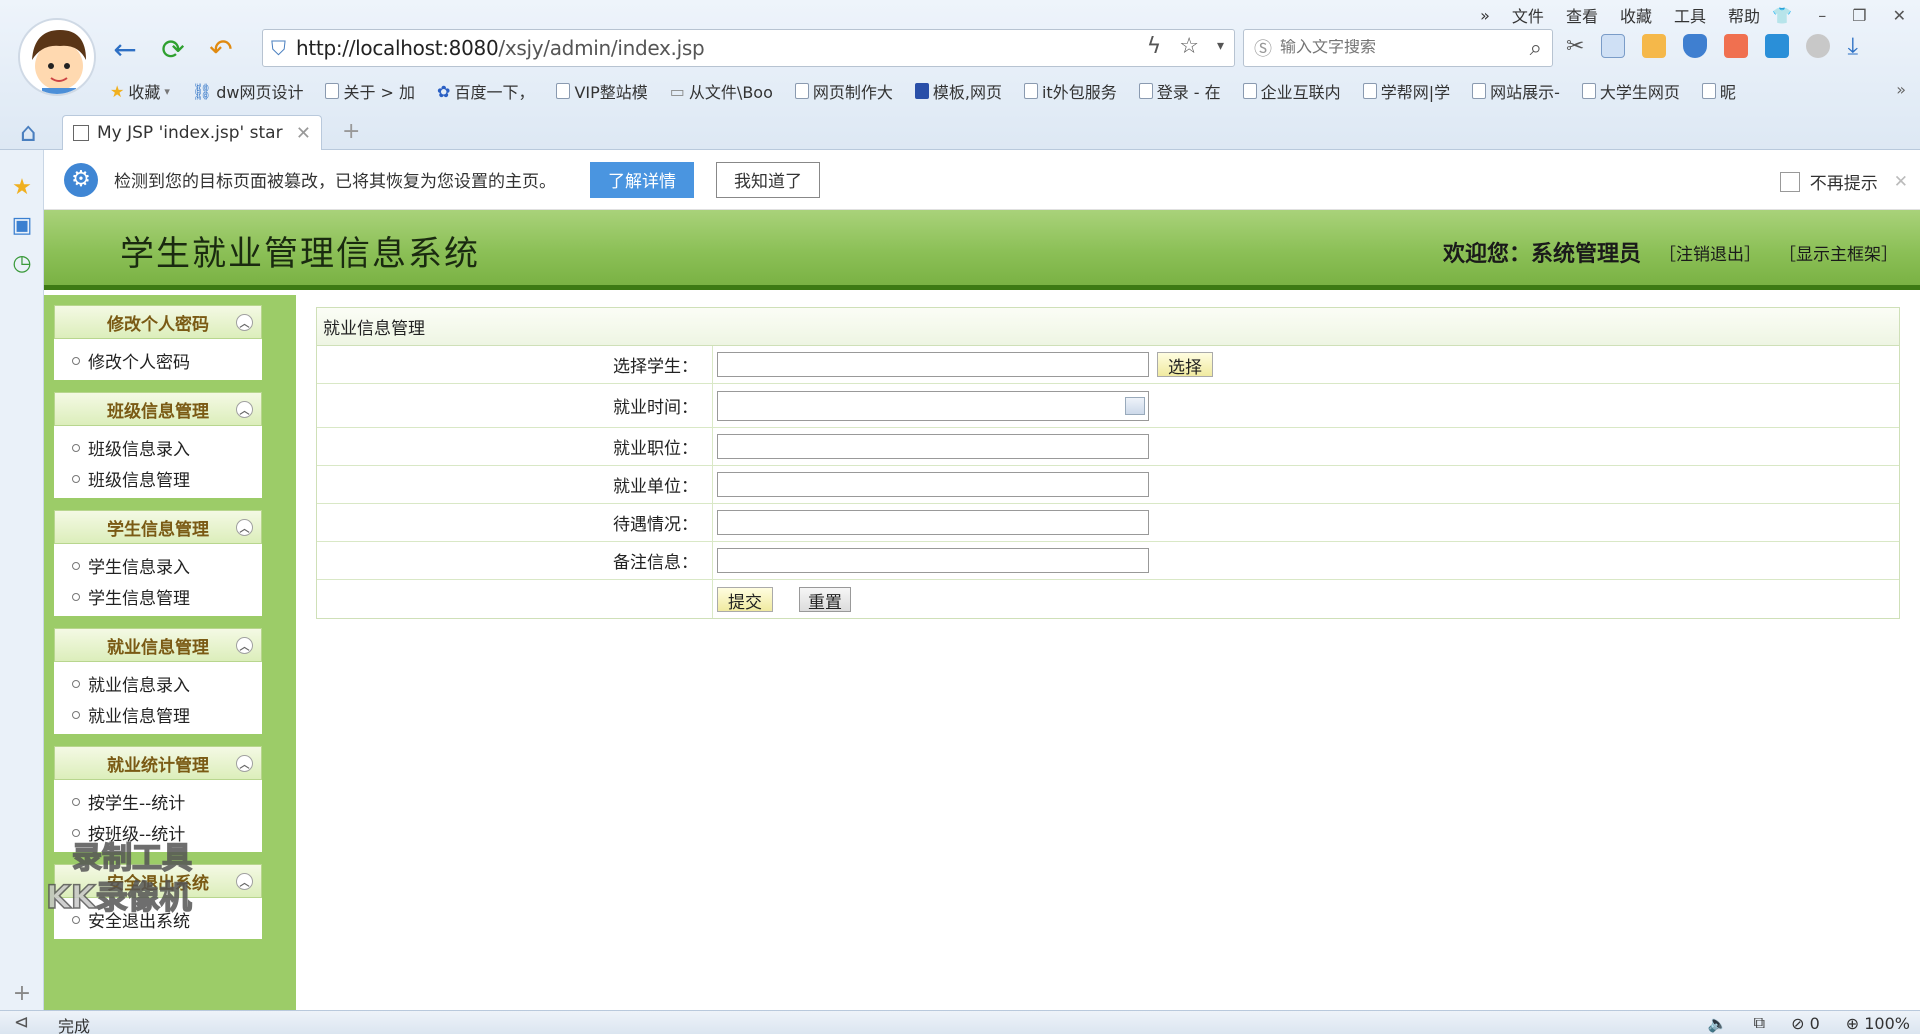  What do you see at coordinates (721, 91) in the screenshot?
I see `bookmark-item: ▭ 从文件\Boo` at bounding box center [721, 91].